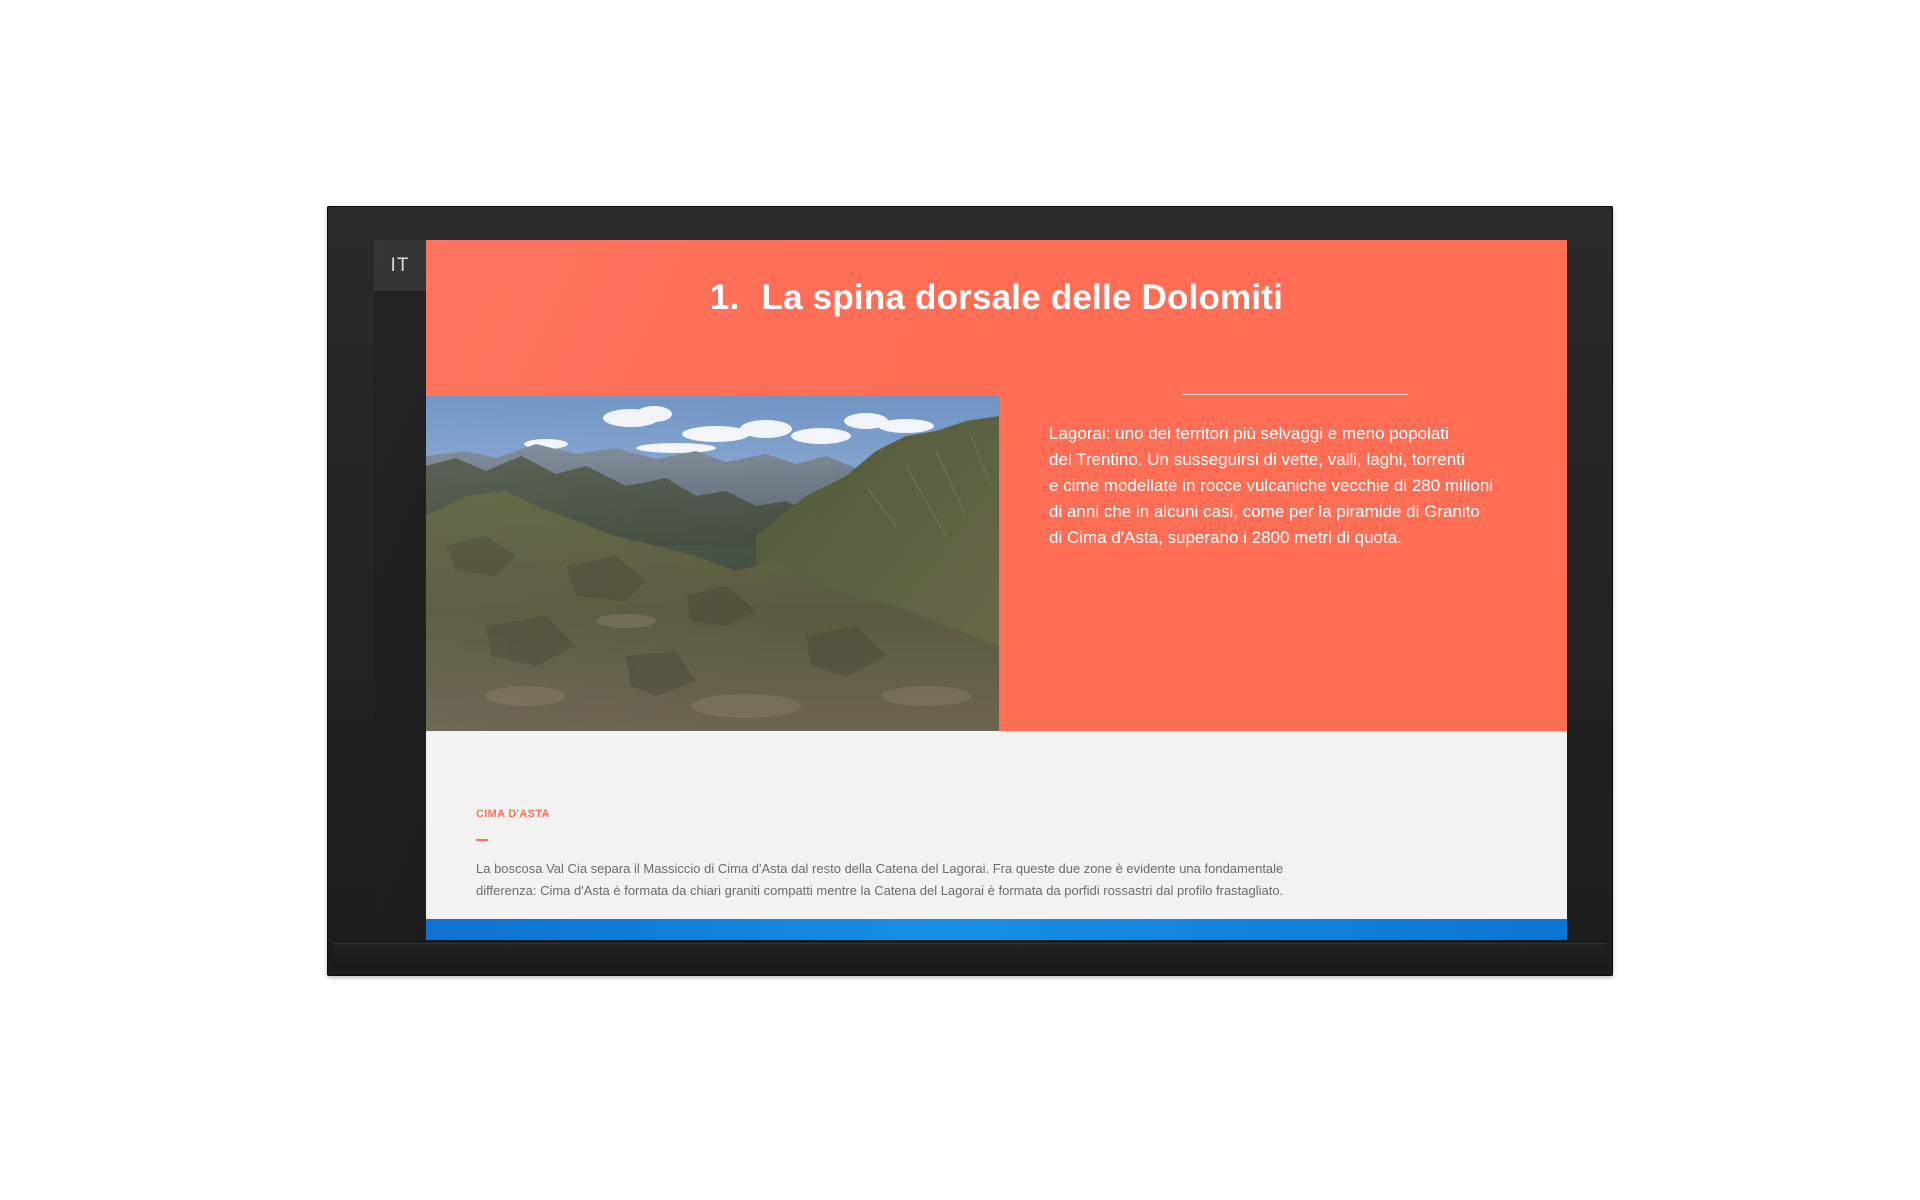 The width and height of the screenshot is (1920, 1200). I want to click on side-rail: IT, so click(400, 590).